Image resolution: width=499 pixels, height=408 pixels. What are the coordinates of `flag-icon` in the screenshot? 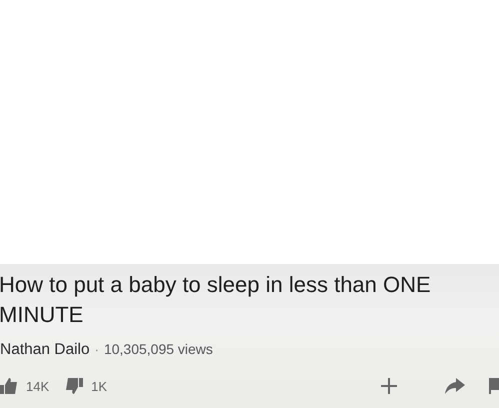 It's located at (494, 386).